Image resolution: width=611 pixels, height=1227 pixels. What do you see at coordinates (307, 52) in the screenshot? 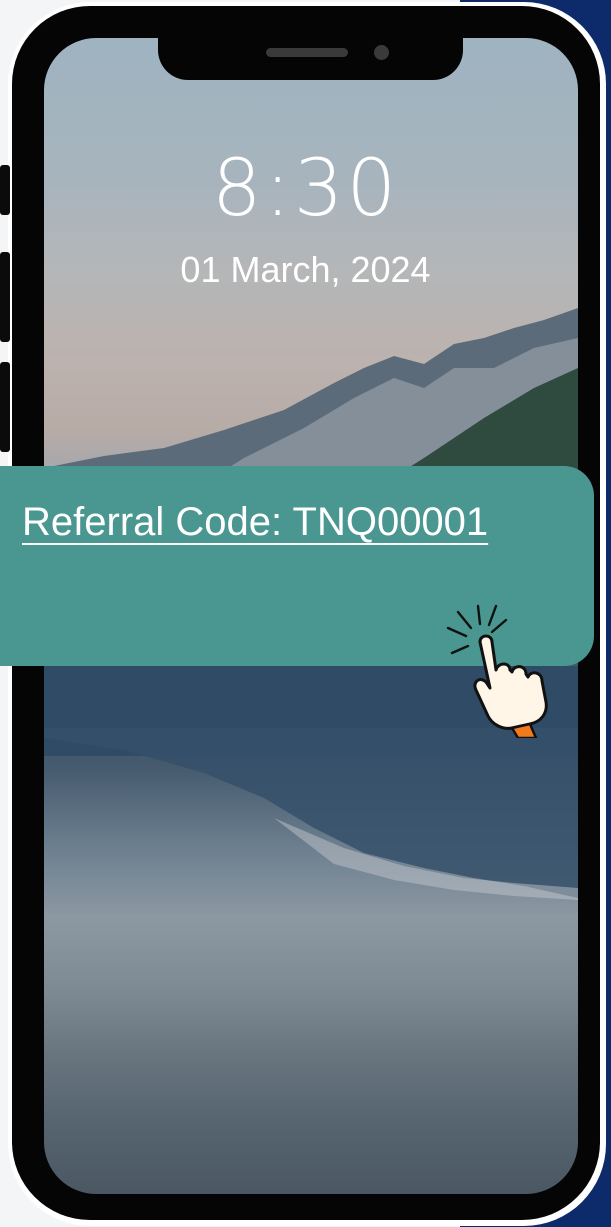
I see `speaker-grille` at bounding box center [307, 52].